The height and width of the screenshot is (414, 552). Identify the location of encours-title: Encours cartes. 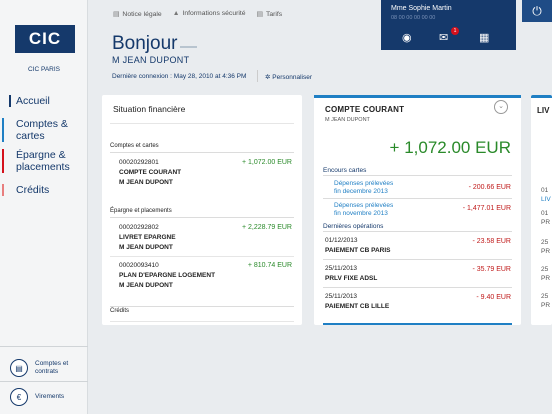
(345, 170).